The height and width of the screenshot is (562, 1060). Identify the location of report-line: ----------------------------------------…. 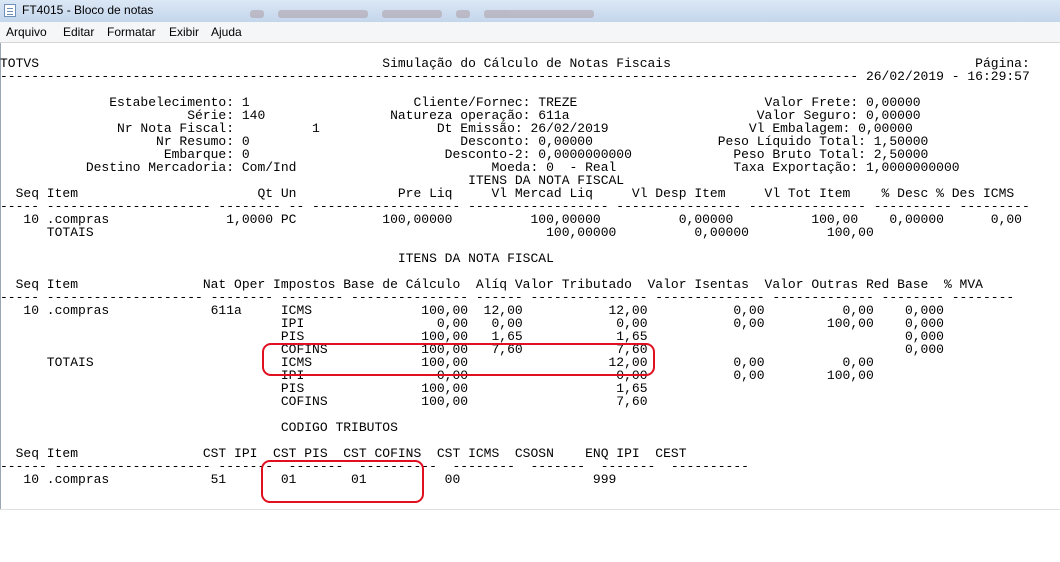
(515, 76).